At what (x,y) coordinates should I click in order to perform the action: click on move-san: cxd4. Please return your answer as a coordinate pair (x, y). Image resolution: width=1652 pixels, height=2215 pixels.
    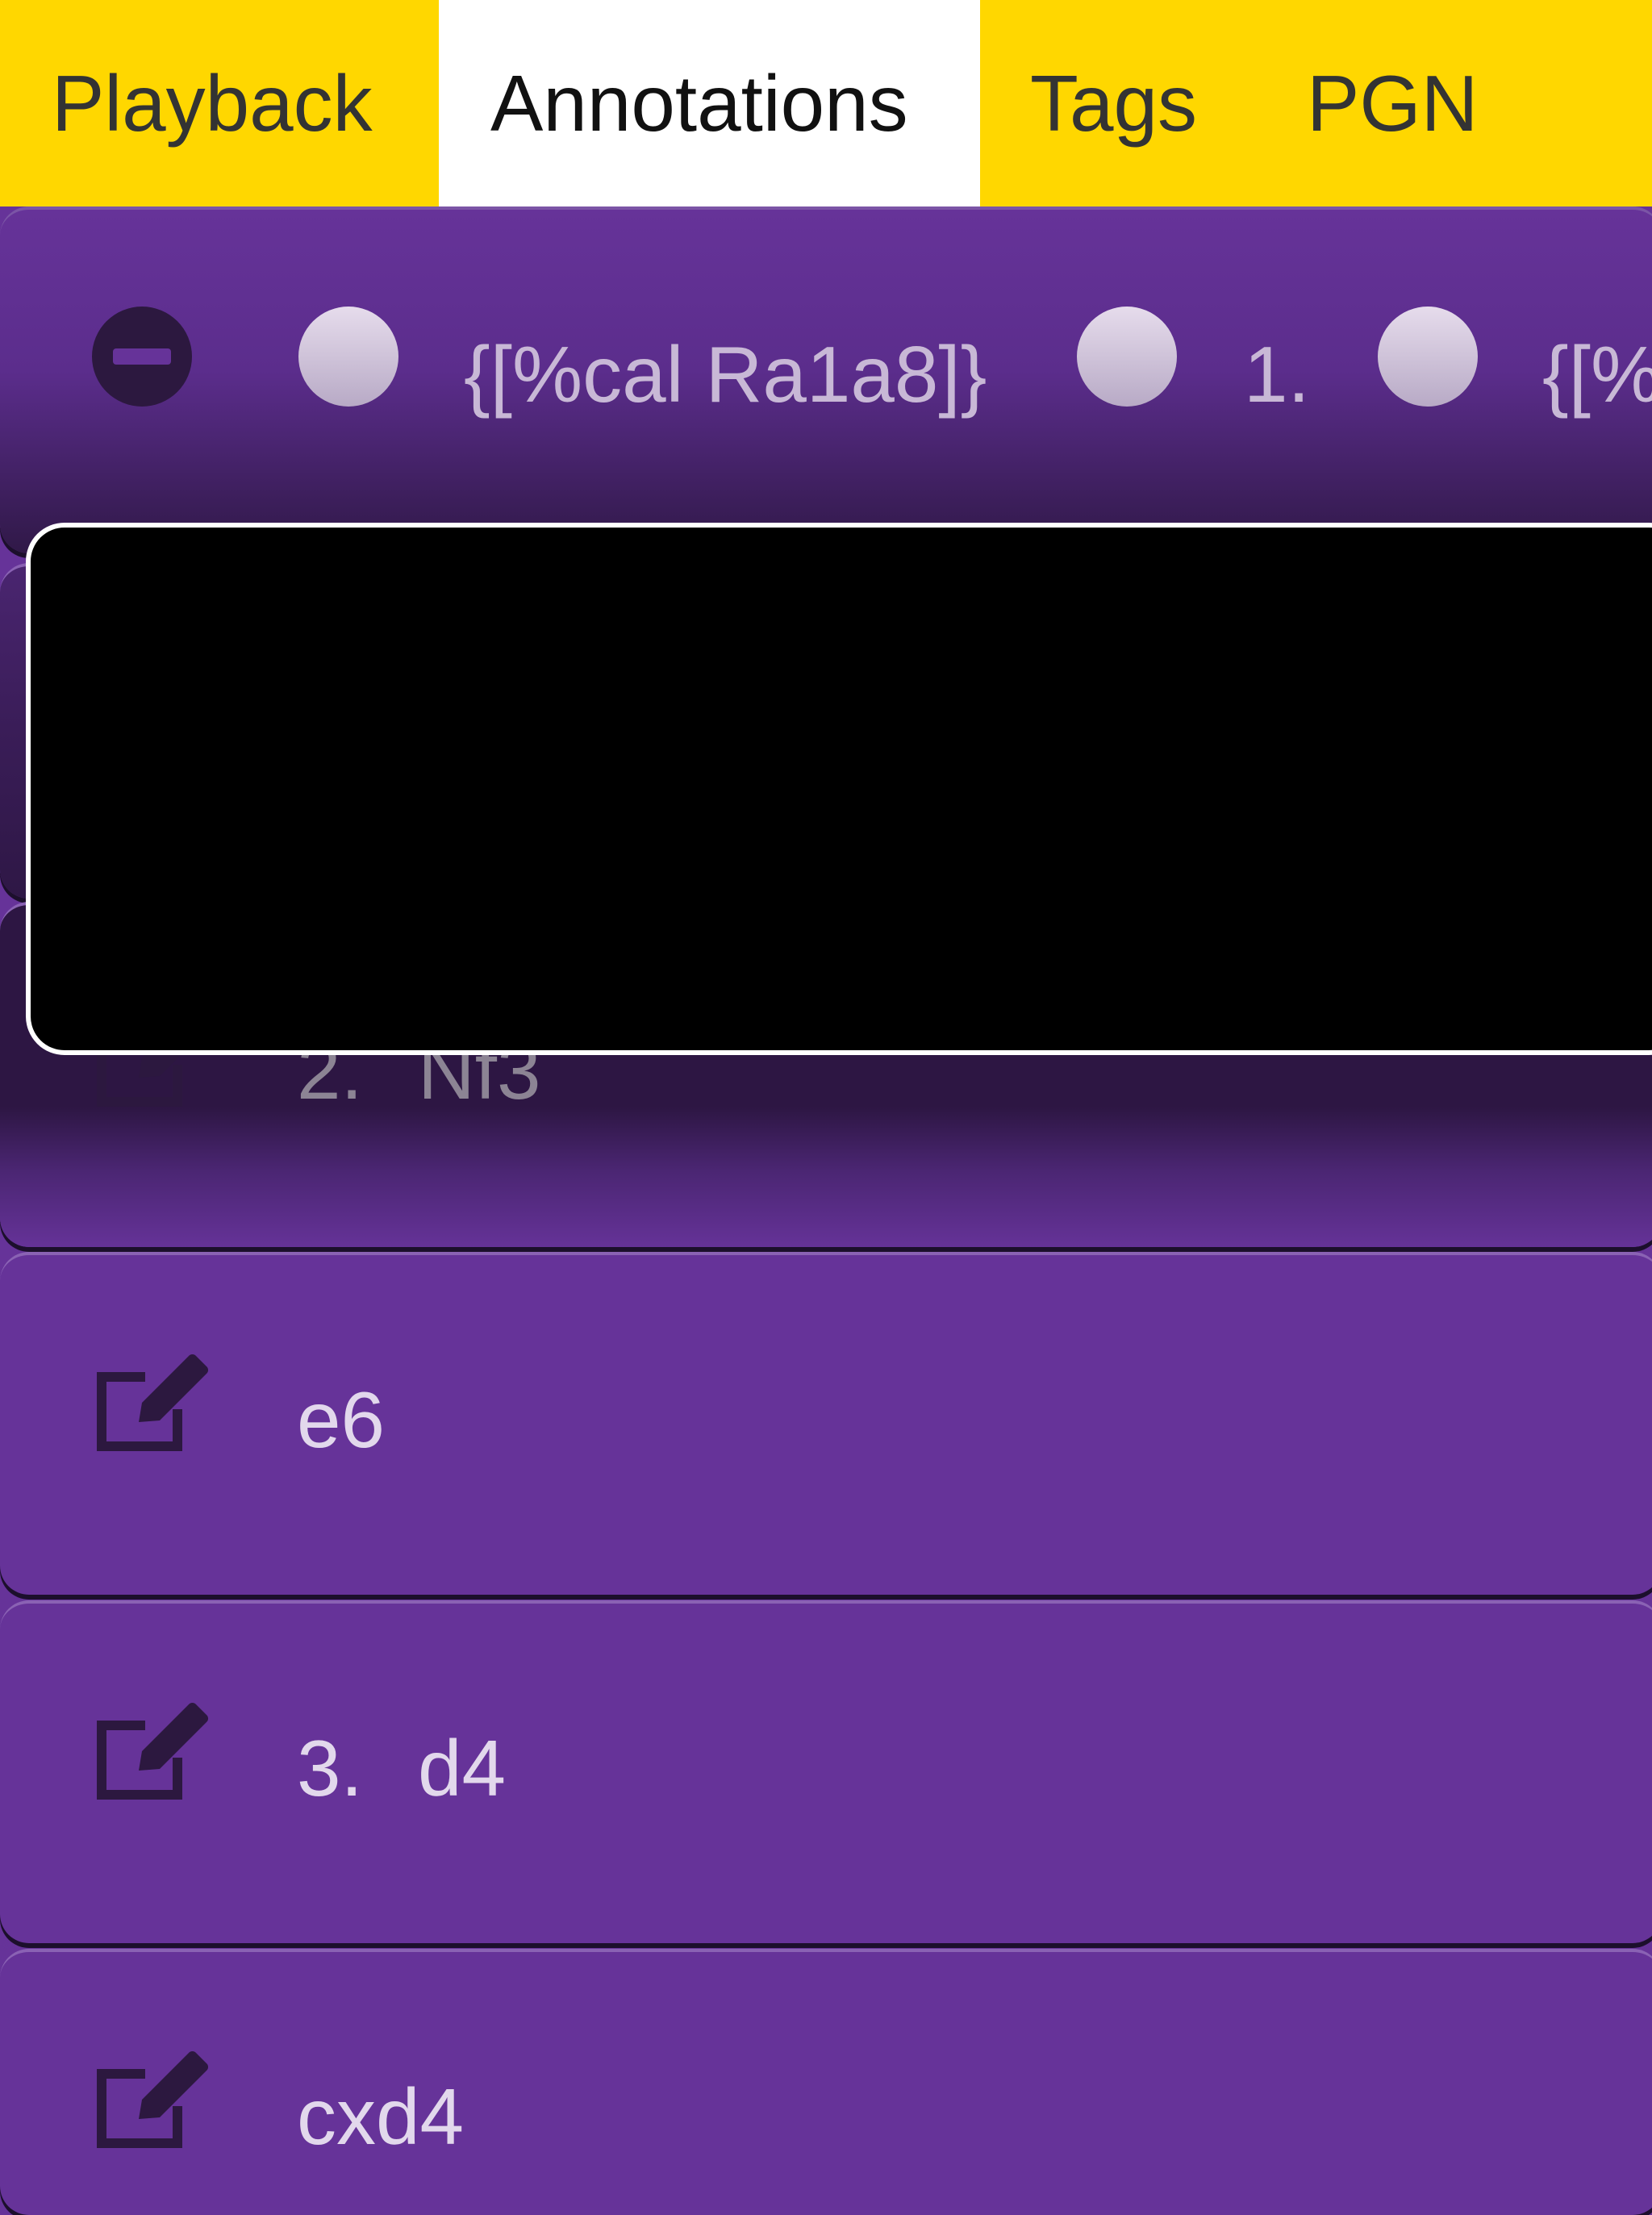
    Looking at the image, I should click on (381, 2116).